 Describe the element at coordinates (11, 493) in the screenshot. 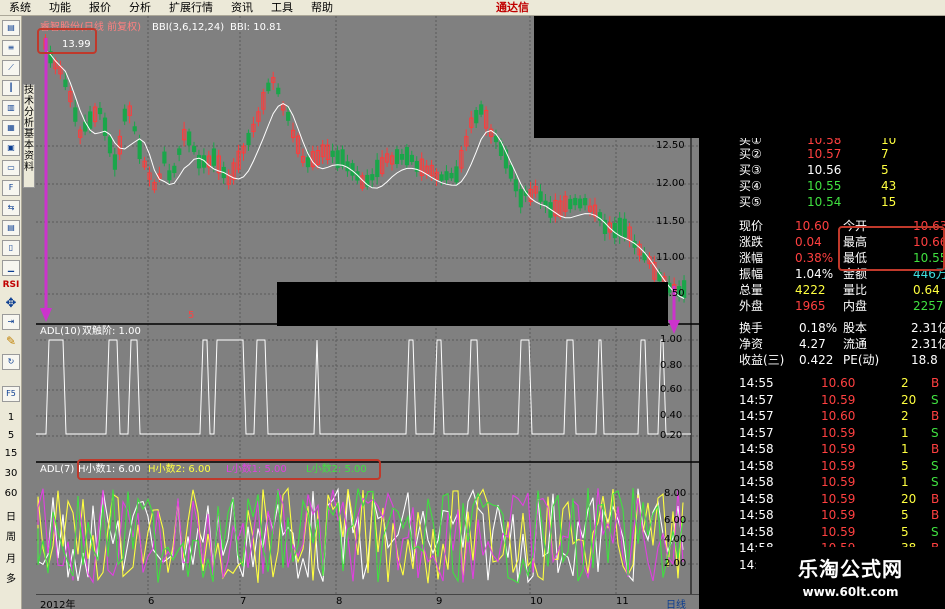

I see `period-60: 60` at that location.